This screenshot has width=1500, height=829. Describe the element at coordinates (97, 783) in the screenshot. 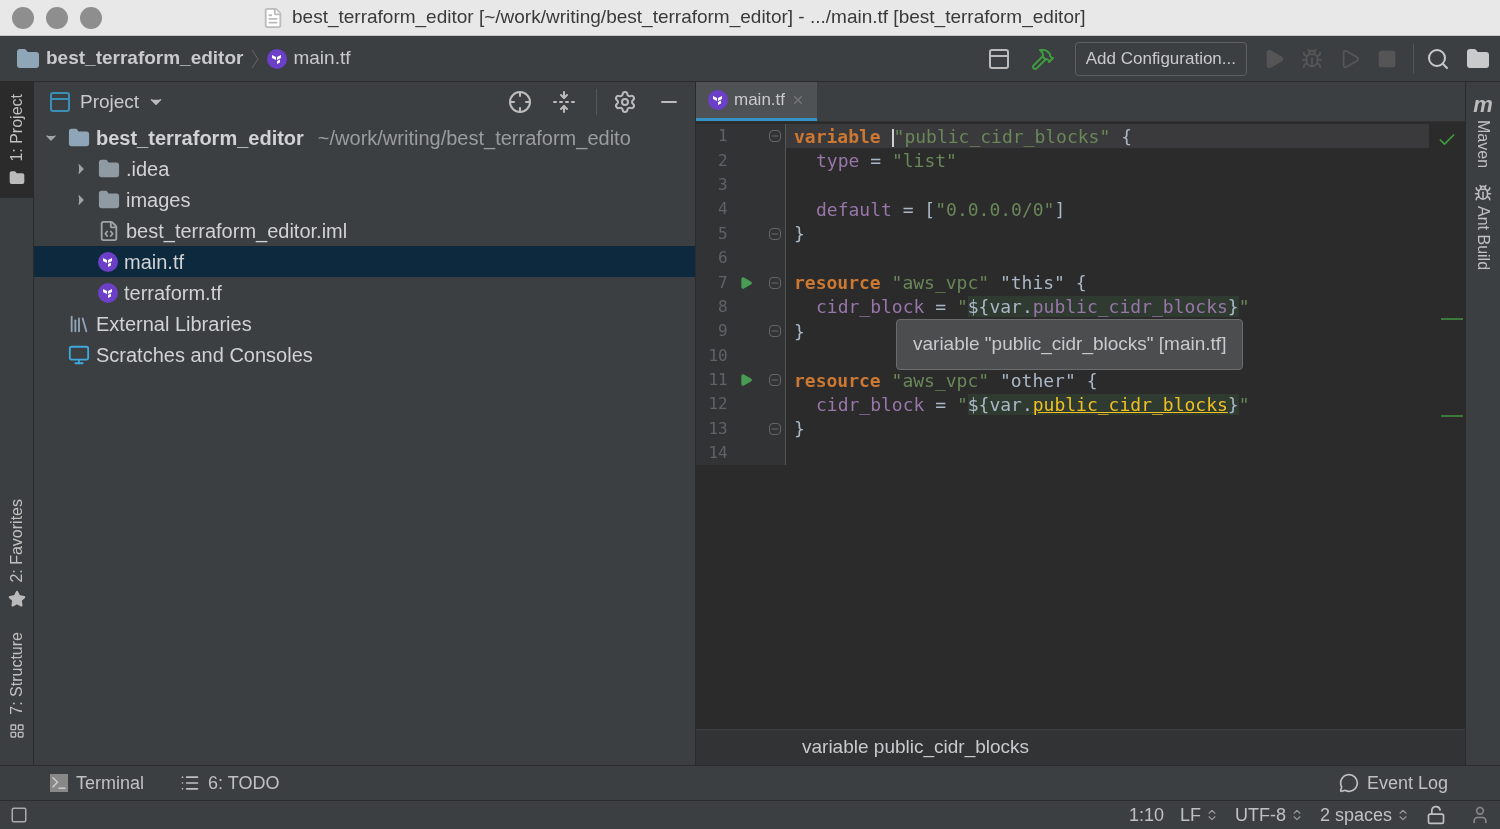

I see `tool-window-button: Terminal` at that location.